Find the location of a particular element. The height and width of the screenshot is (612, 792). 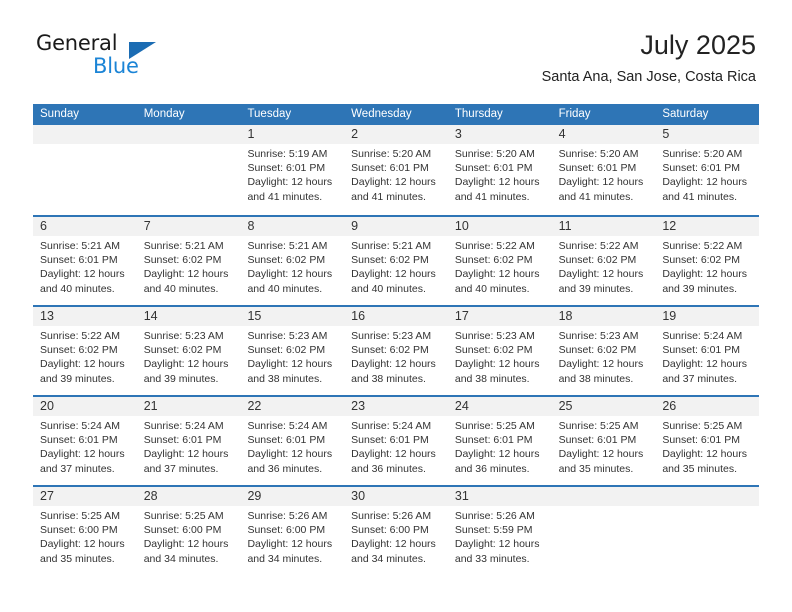

day-number-strip: 27 is located at coordinates (85, 496).